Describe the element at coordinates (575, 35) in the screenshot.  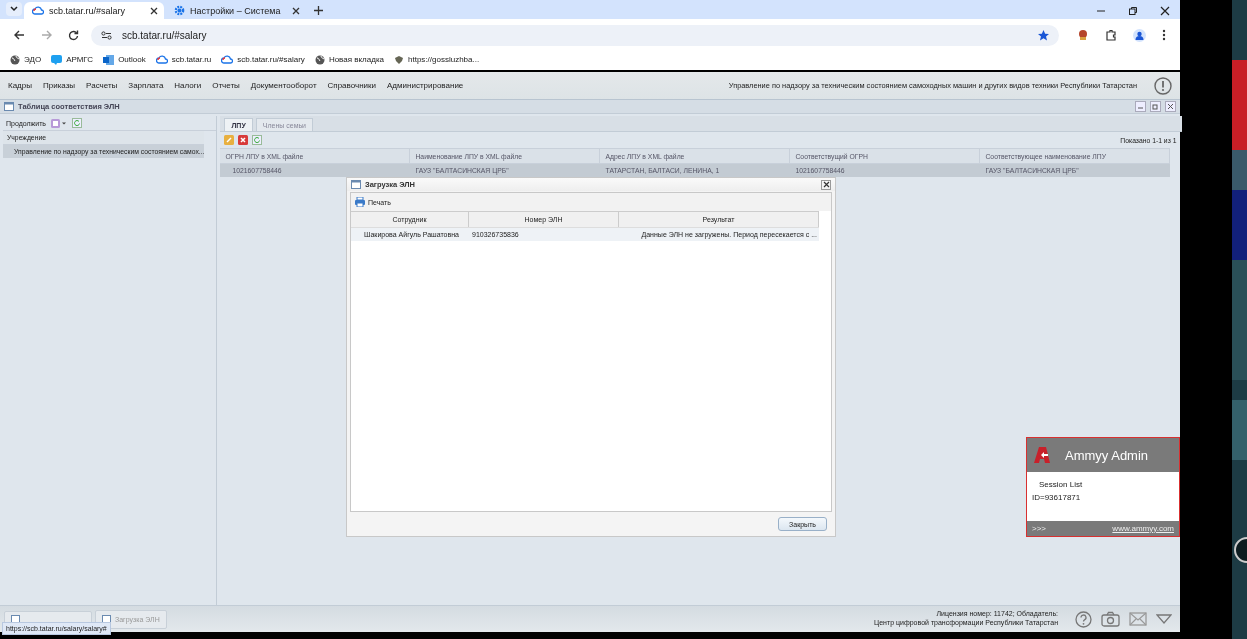
I see `address-bar: scb.tatar.ru/#salary` at that location.